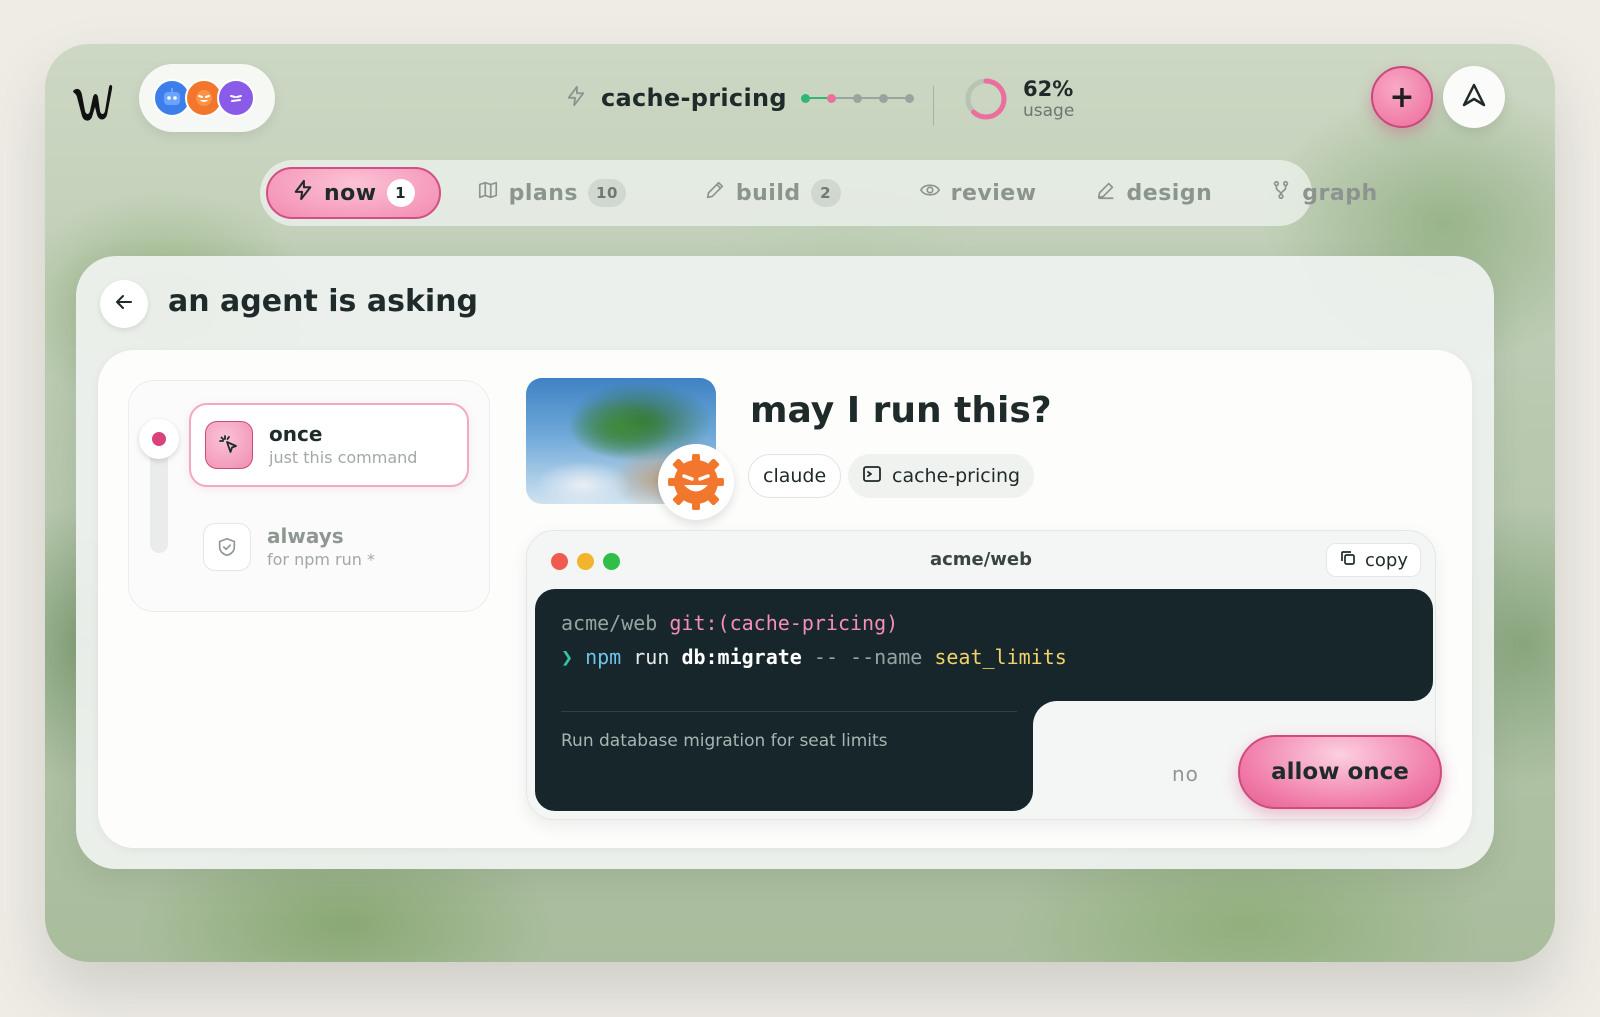  What do you see at coordinates (981, 559) in the screenshot?
I see `terminal-title: acme/web` at bounding box center [981, 559].